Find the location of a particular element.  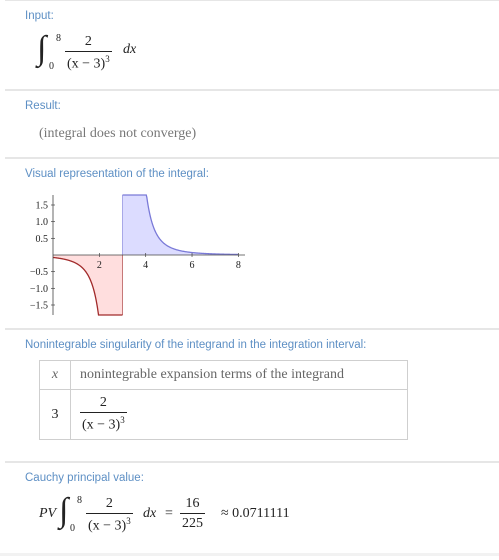

visual-title: Visual representation of the integral: is located at coordinates (117, 174).